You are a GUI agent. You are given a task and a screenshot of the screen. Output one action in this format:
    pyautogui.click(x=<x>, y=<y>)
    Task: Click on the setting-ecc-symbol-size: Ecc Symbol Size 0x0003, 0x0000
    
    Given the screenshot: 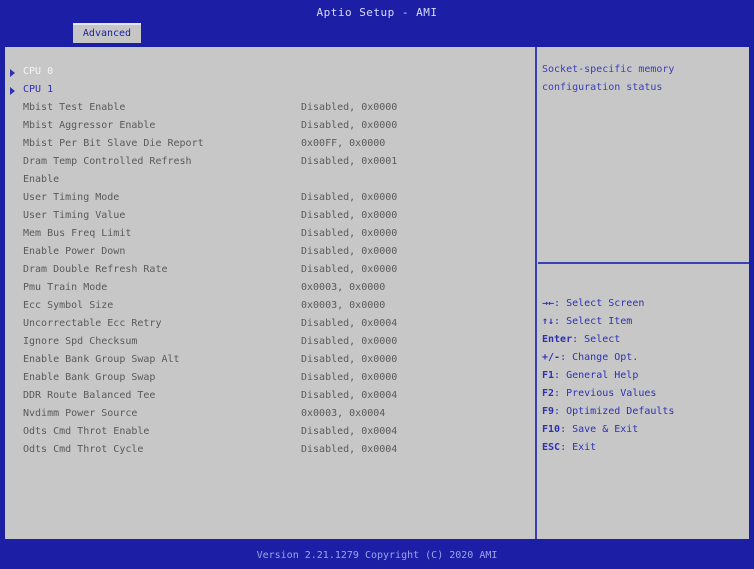 What is the action you would take?
    pyautogui.click(x=269, y=306)
    